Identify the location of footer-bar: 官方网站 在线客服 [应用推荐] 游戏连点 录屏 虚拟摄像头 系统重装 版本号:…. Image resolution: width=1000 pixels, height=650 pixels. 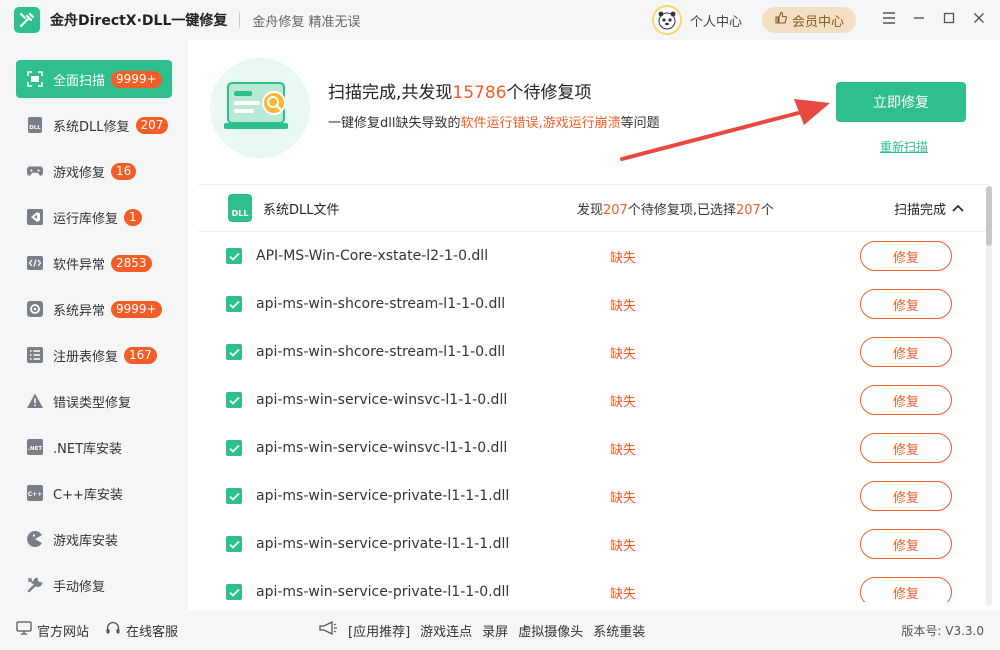
(500, 630).